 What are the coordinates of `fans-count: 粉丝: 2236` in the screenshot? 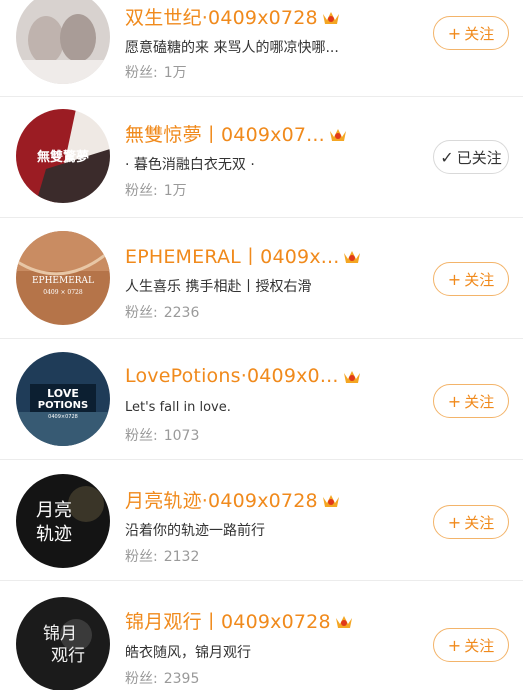 It's located at (162, 312).